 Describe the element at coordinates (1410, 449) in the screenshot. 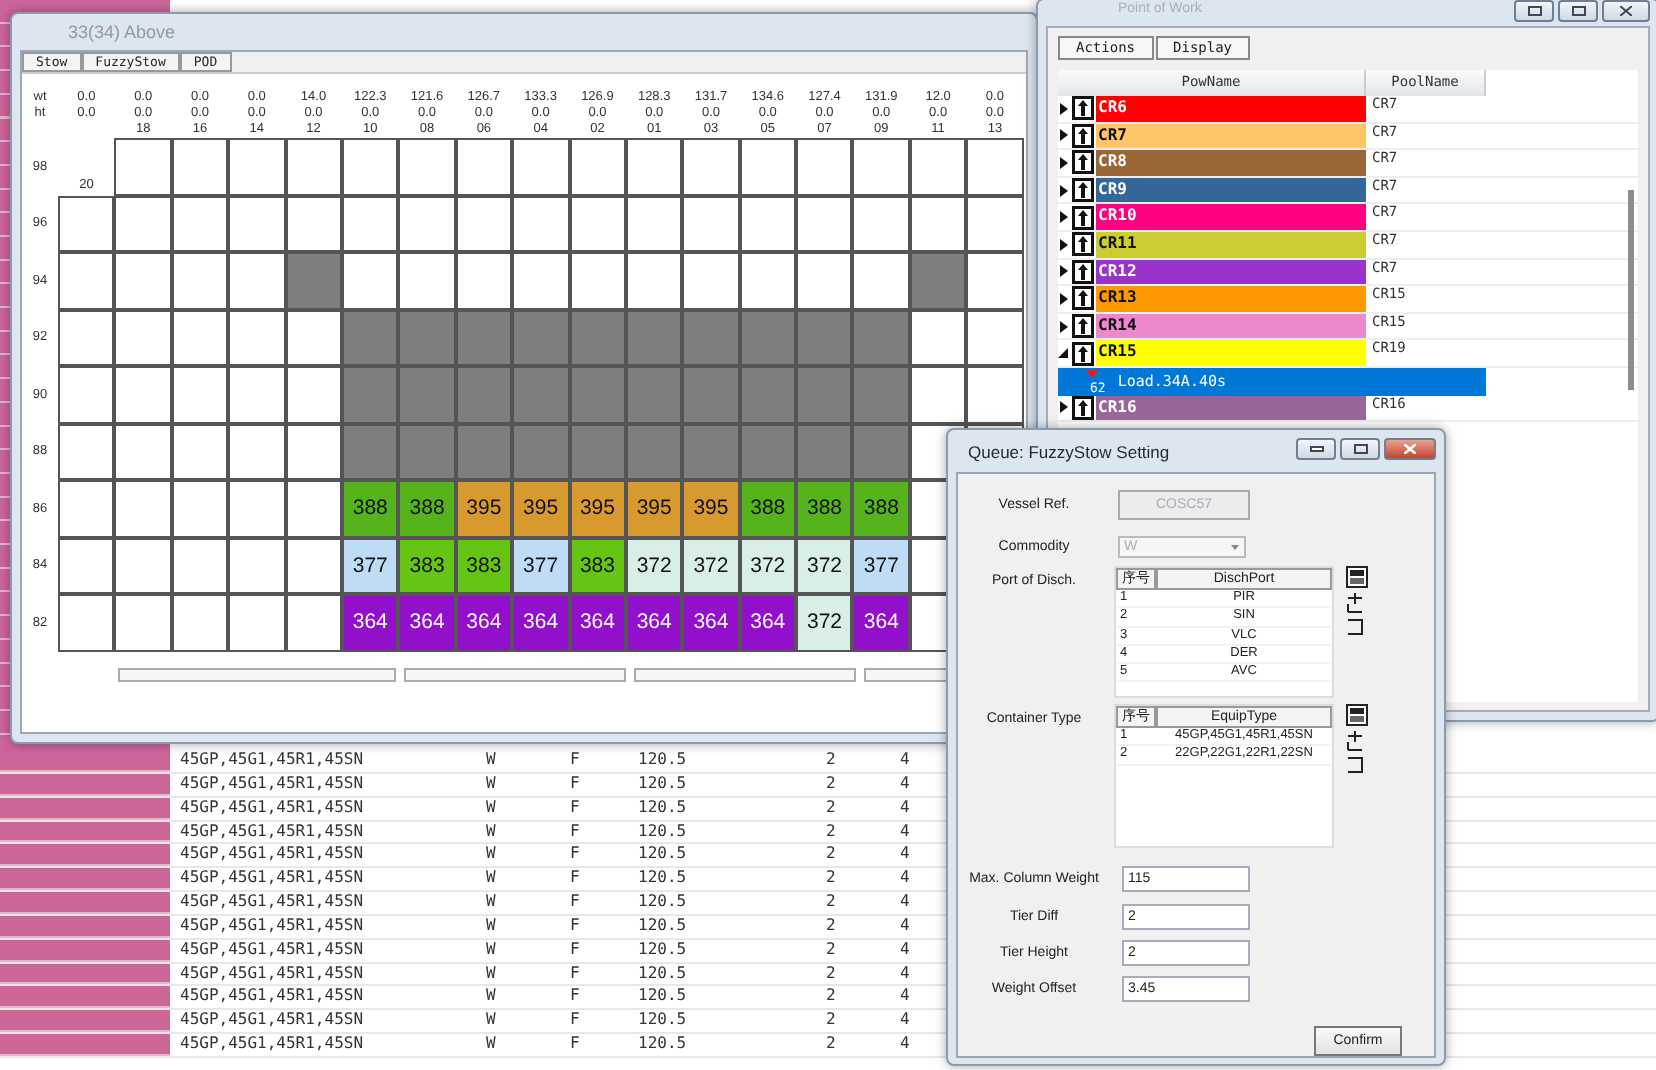

I see `close-button` at that location.